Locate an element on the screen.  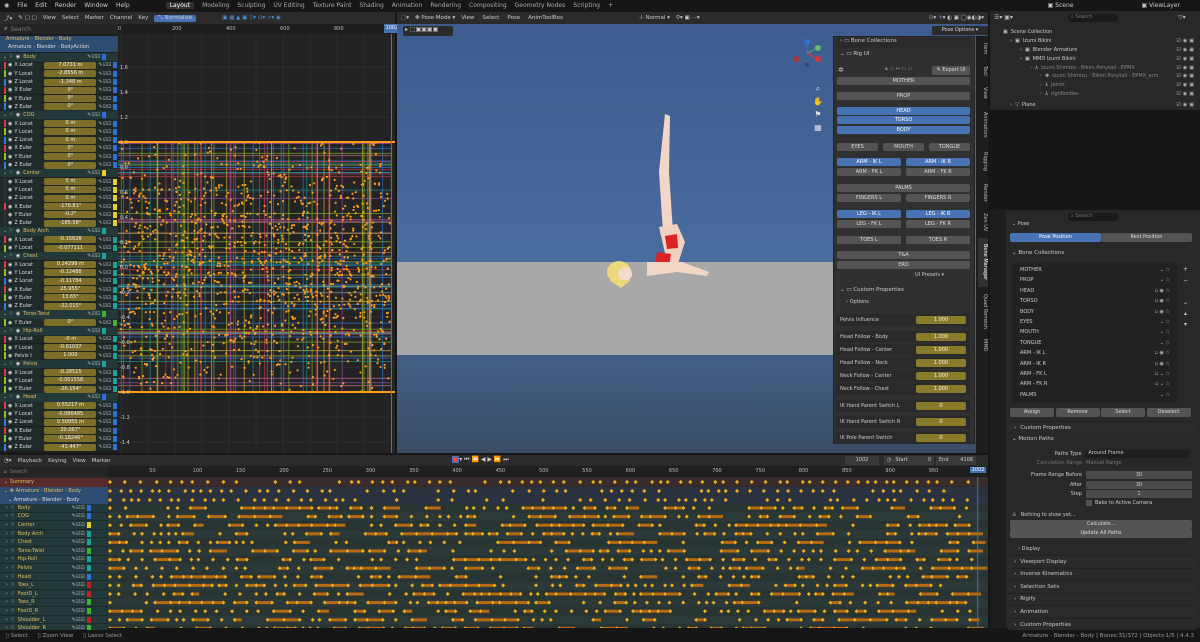
fcurve-channel: ◉ X Locat -0.28515 ✎☑⊡ is located at coordinates (59, 372).